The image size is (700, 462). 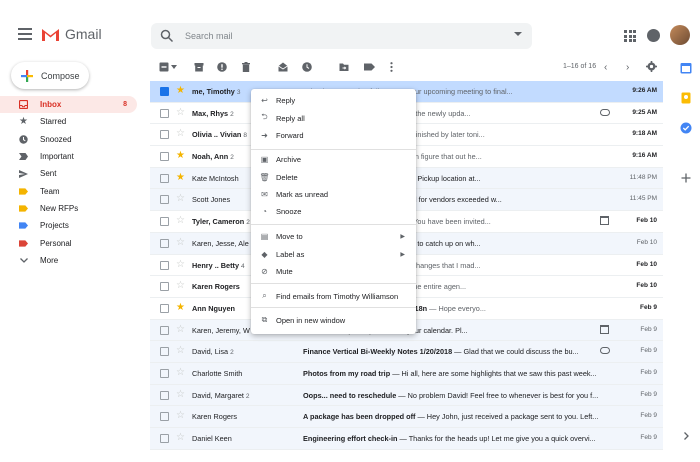 What do you see at coordinates (167, 36) in the screenshot?
I see `search-icon` at bounding box center [167, 36].